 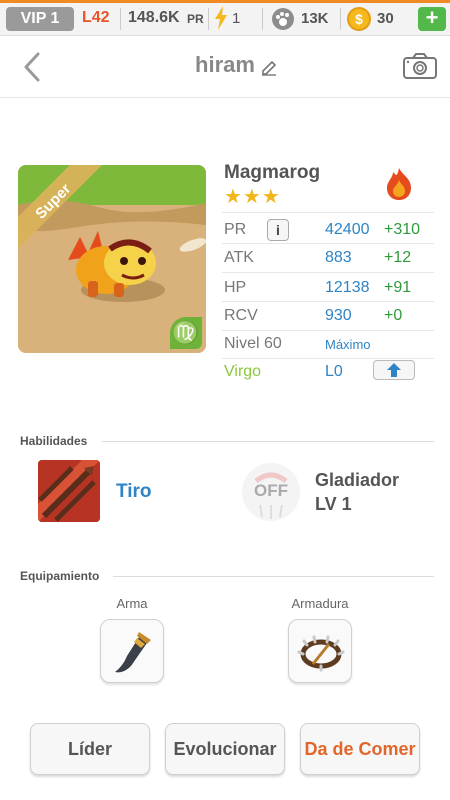 I want to click on vip-badge: VIP 1, so click(x=40, y=19).